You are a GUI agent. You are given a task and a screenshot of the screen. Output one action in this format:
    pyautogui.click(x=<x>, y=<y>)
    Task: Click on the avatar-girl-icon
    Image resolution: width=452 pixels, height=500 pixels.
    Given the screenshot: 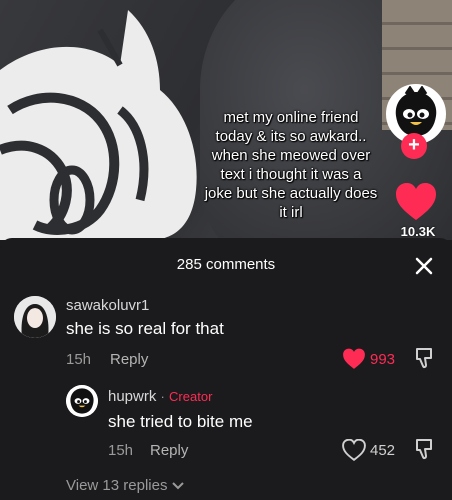 What is the action you would take?
    pyautogui.click(x=35, y=317)
    